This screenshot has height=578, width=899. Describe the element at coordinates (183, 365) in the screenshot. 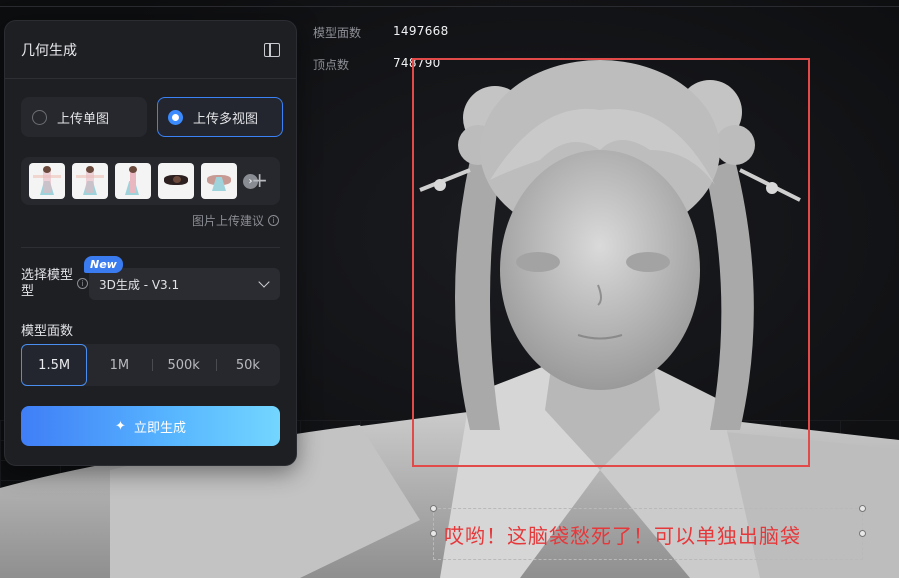

I see `face-option-500k: 500k` at that location.